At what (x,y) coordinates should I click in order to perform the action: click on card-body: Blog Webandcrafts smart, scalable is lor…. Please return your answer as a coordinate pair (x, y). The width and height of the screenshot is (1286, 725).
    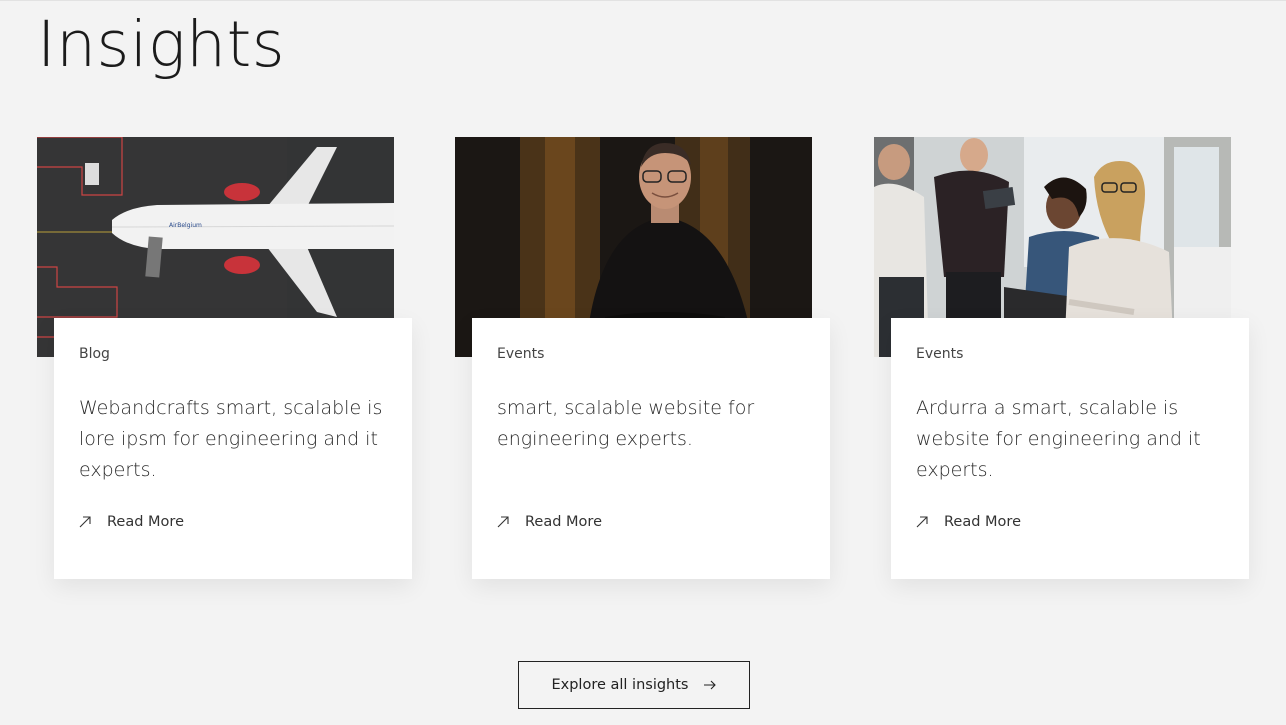
    Looking at the image, I should click on (233, 448).